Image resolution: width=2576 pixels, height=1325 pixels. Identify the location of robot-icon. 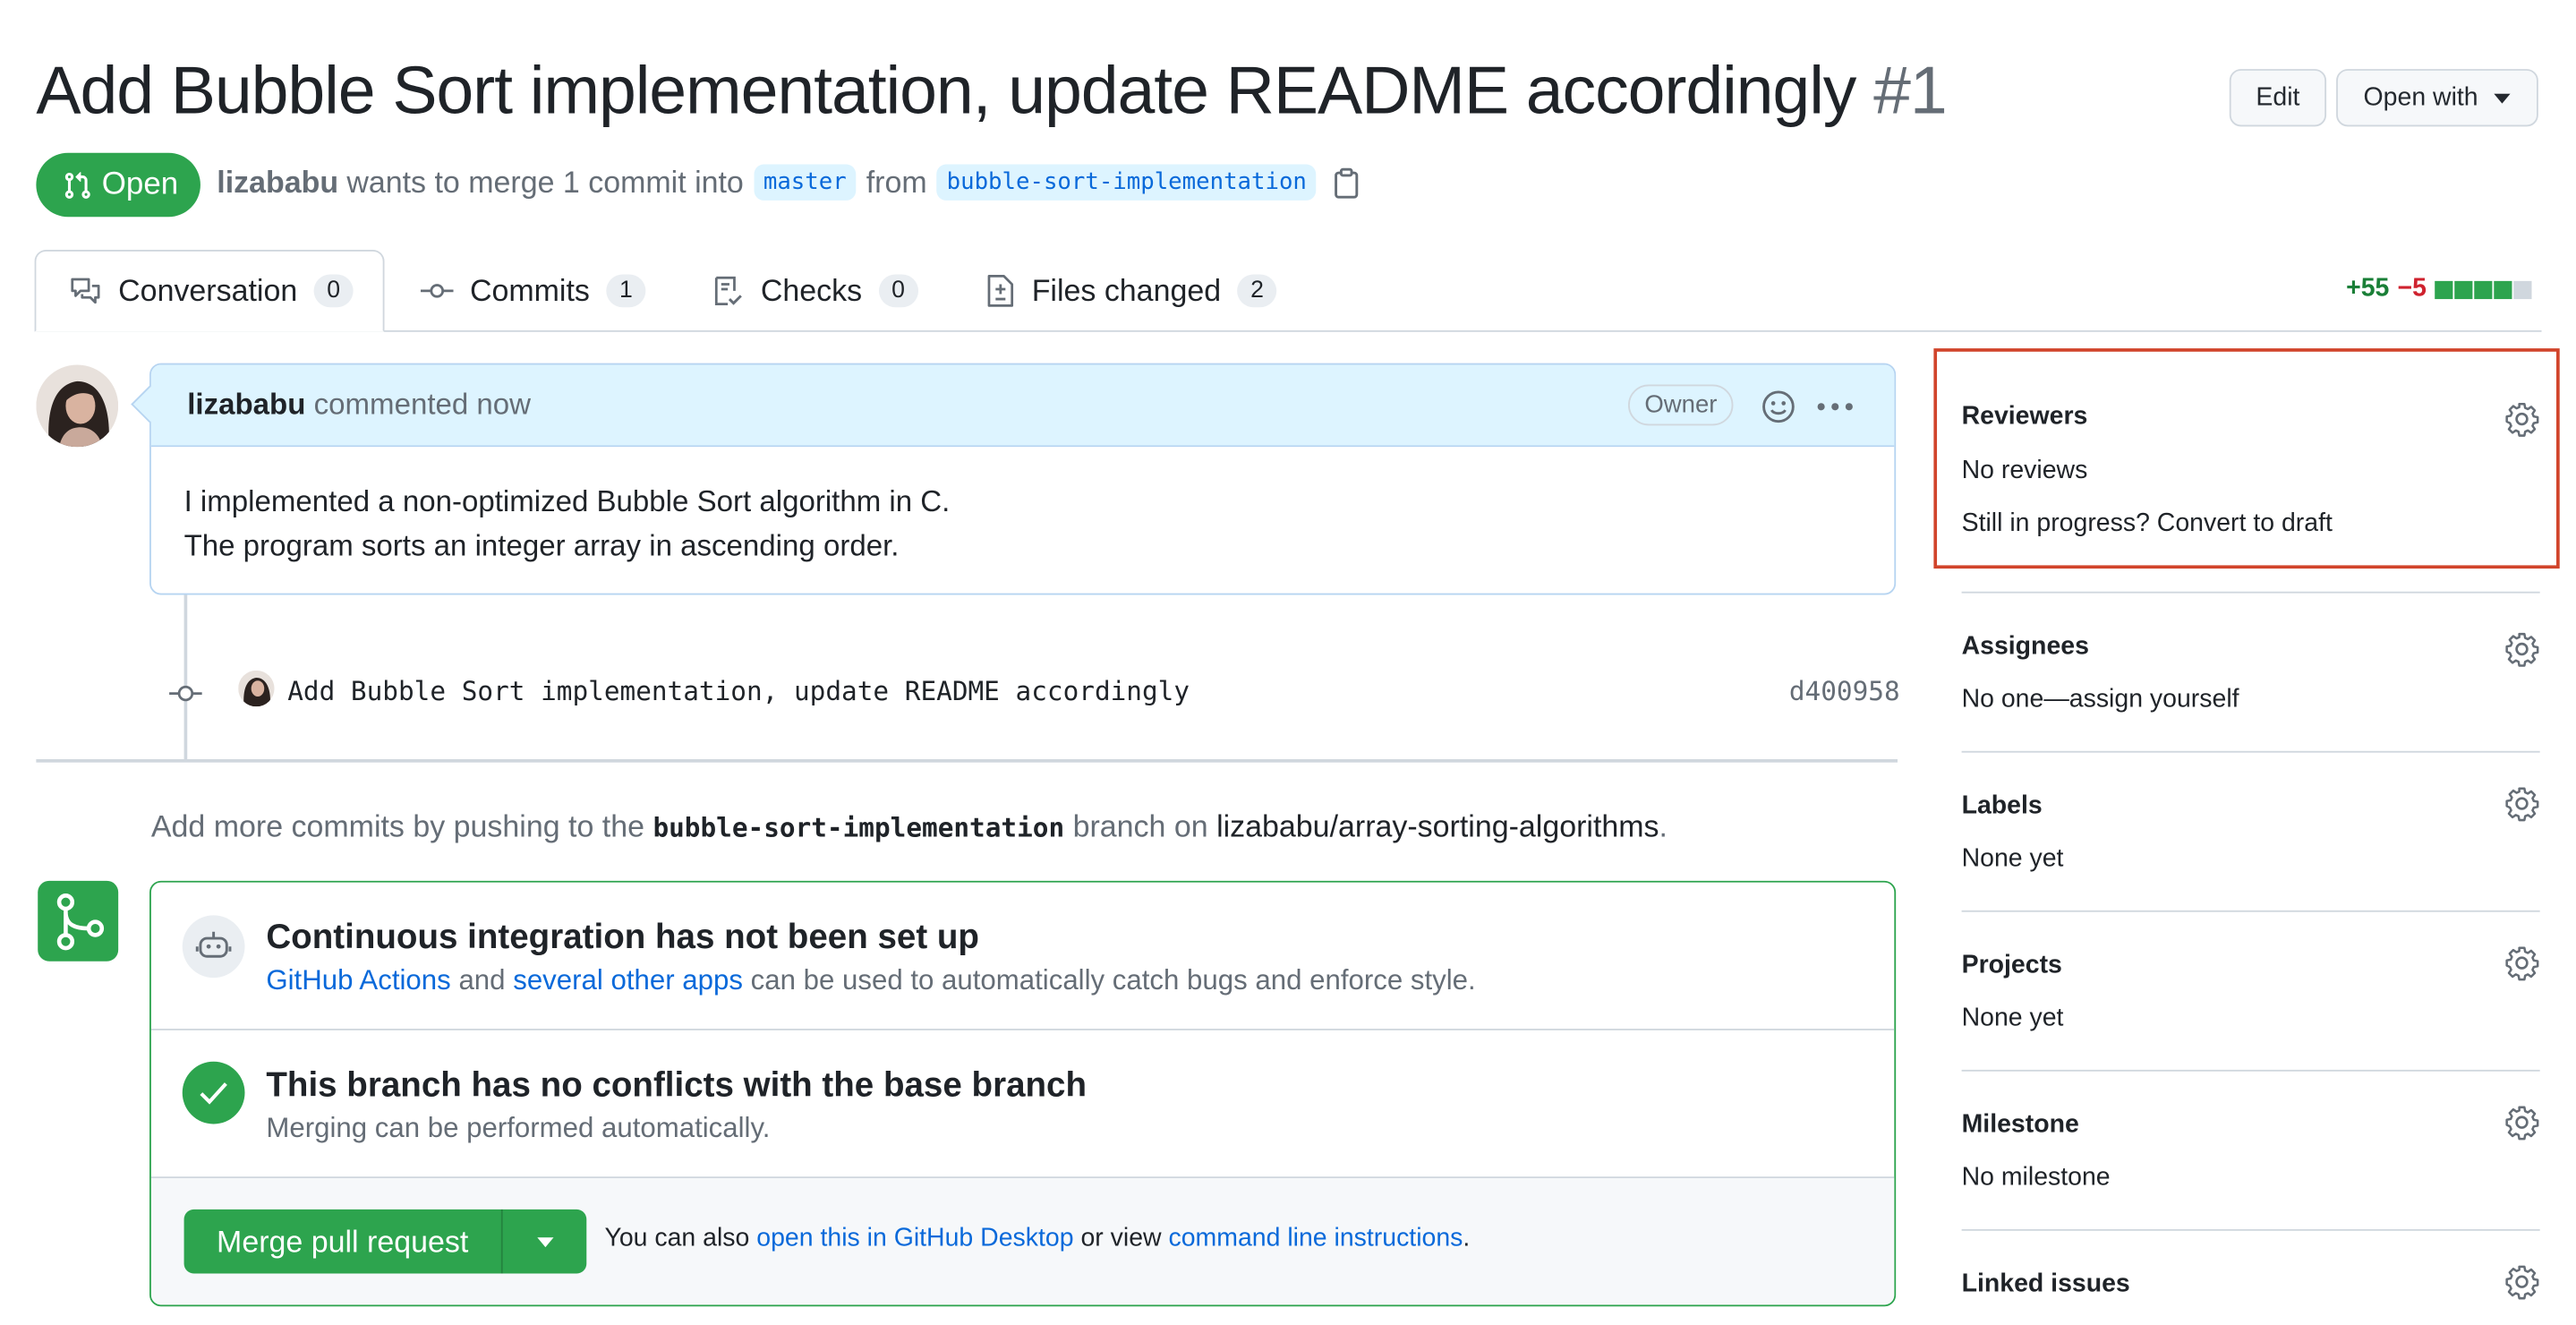
(213, 946).